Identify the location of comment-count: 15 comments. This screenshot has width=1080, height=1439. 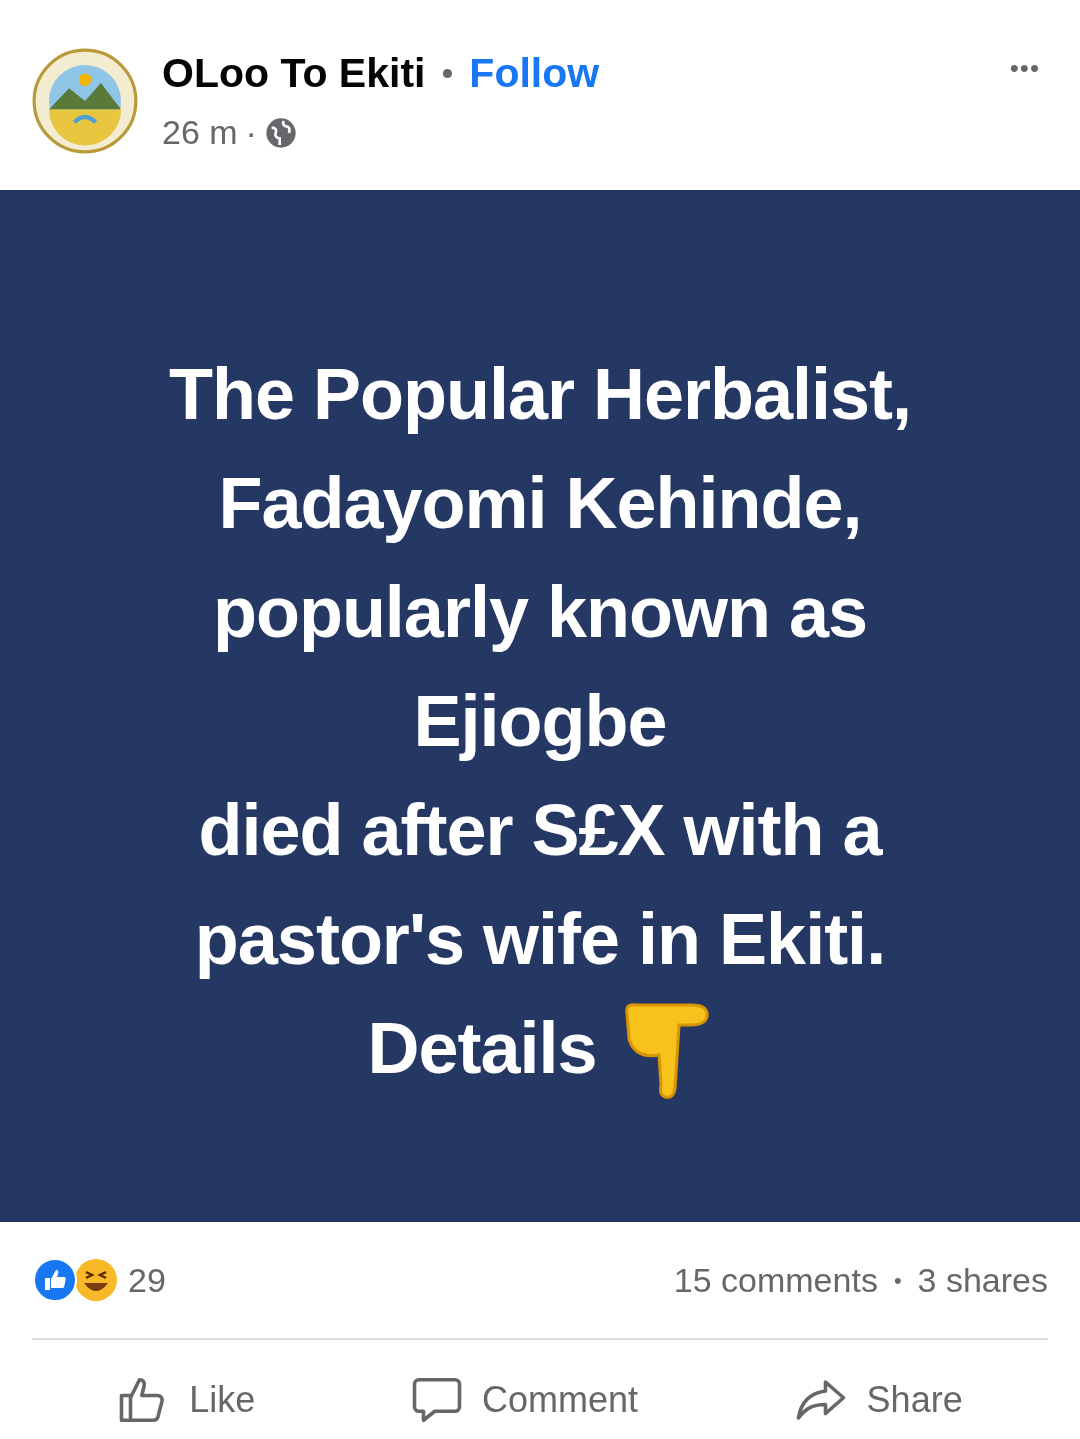
(775, 1280).